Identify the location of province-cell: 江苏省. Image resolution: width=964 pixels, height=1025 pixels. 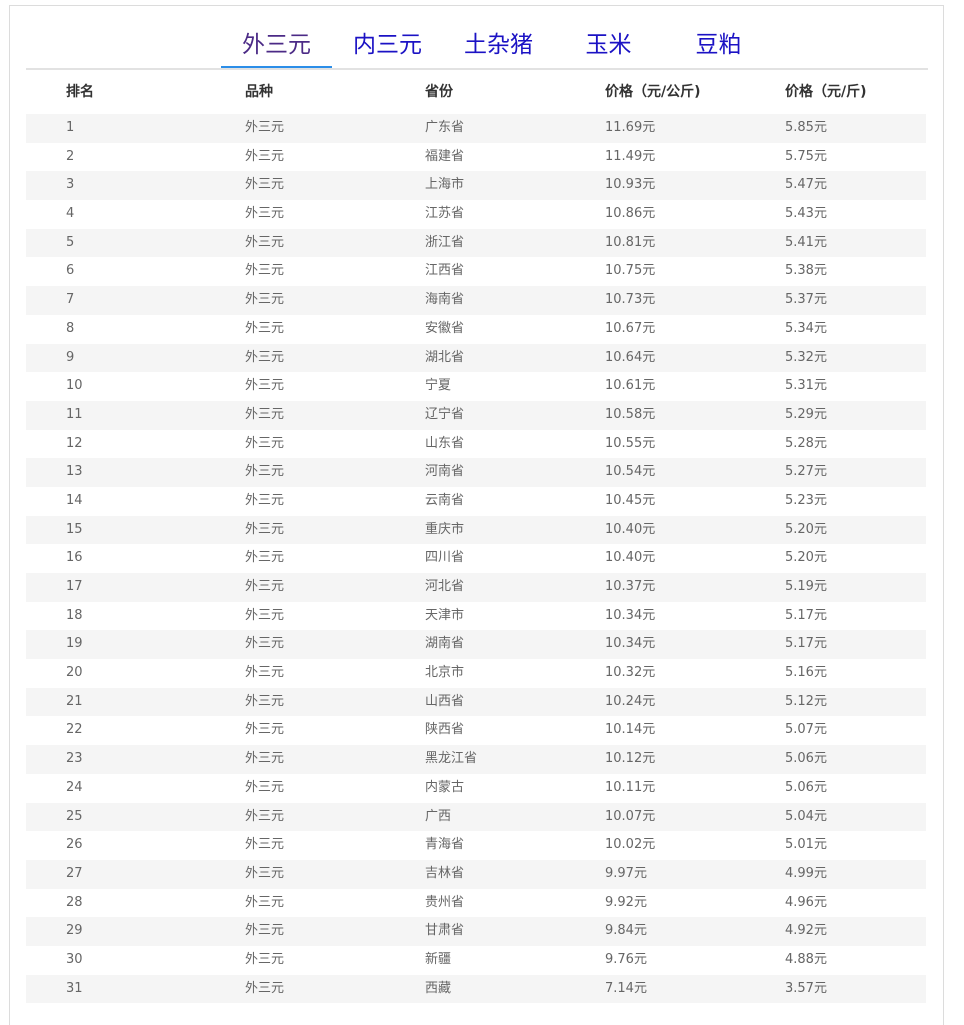
(445, 214).